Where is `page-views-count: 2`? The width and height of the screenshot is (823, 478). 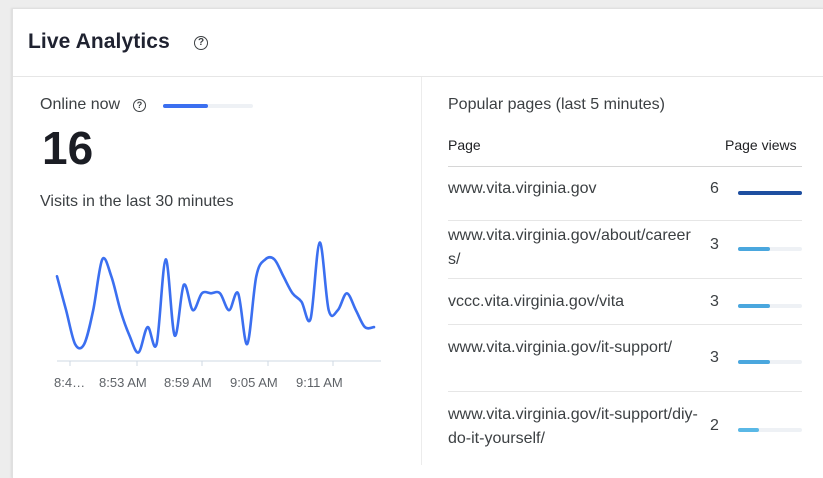
page-views-count: 2 is located at coordinates (714, 425).